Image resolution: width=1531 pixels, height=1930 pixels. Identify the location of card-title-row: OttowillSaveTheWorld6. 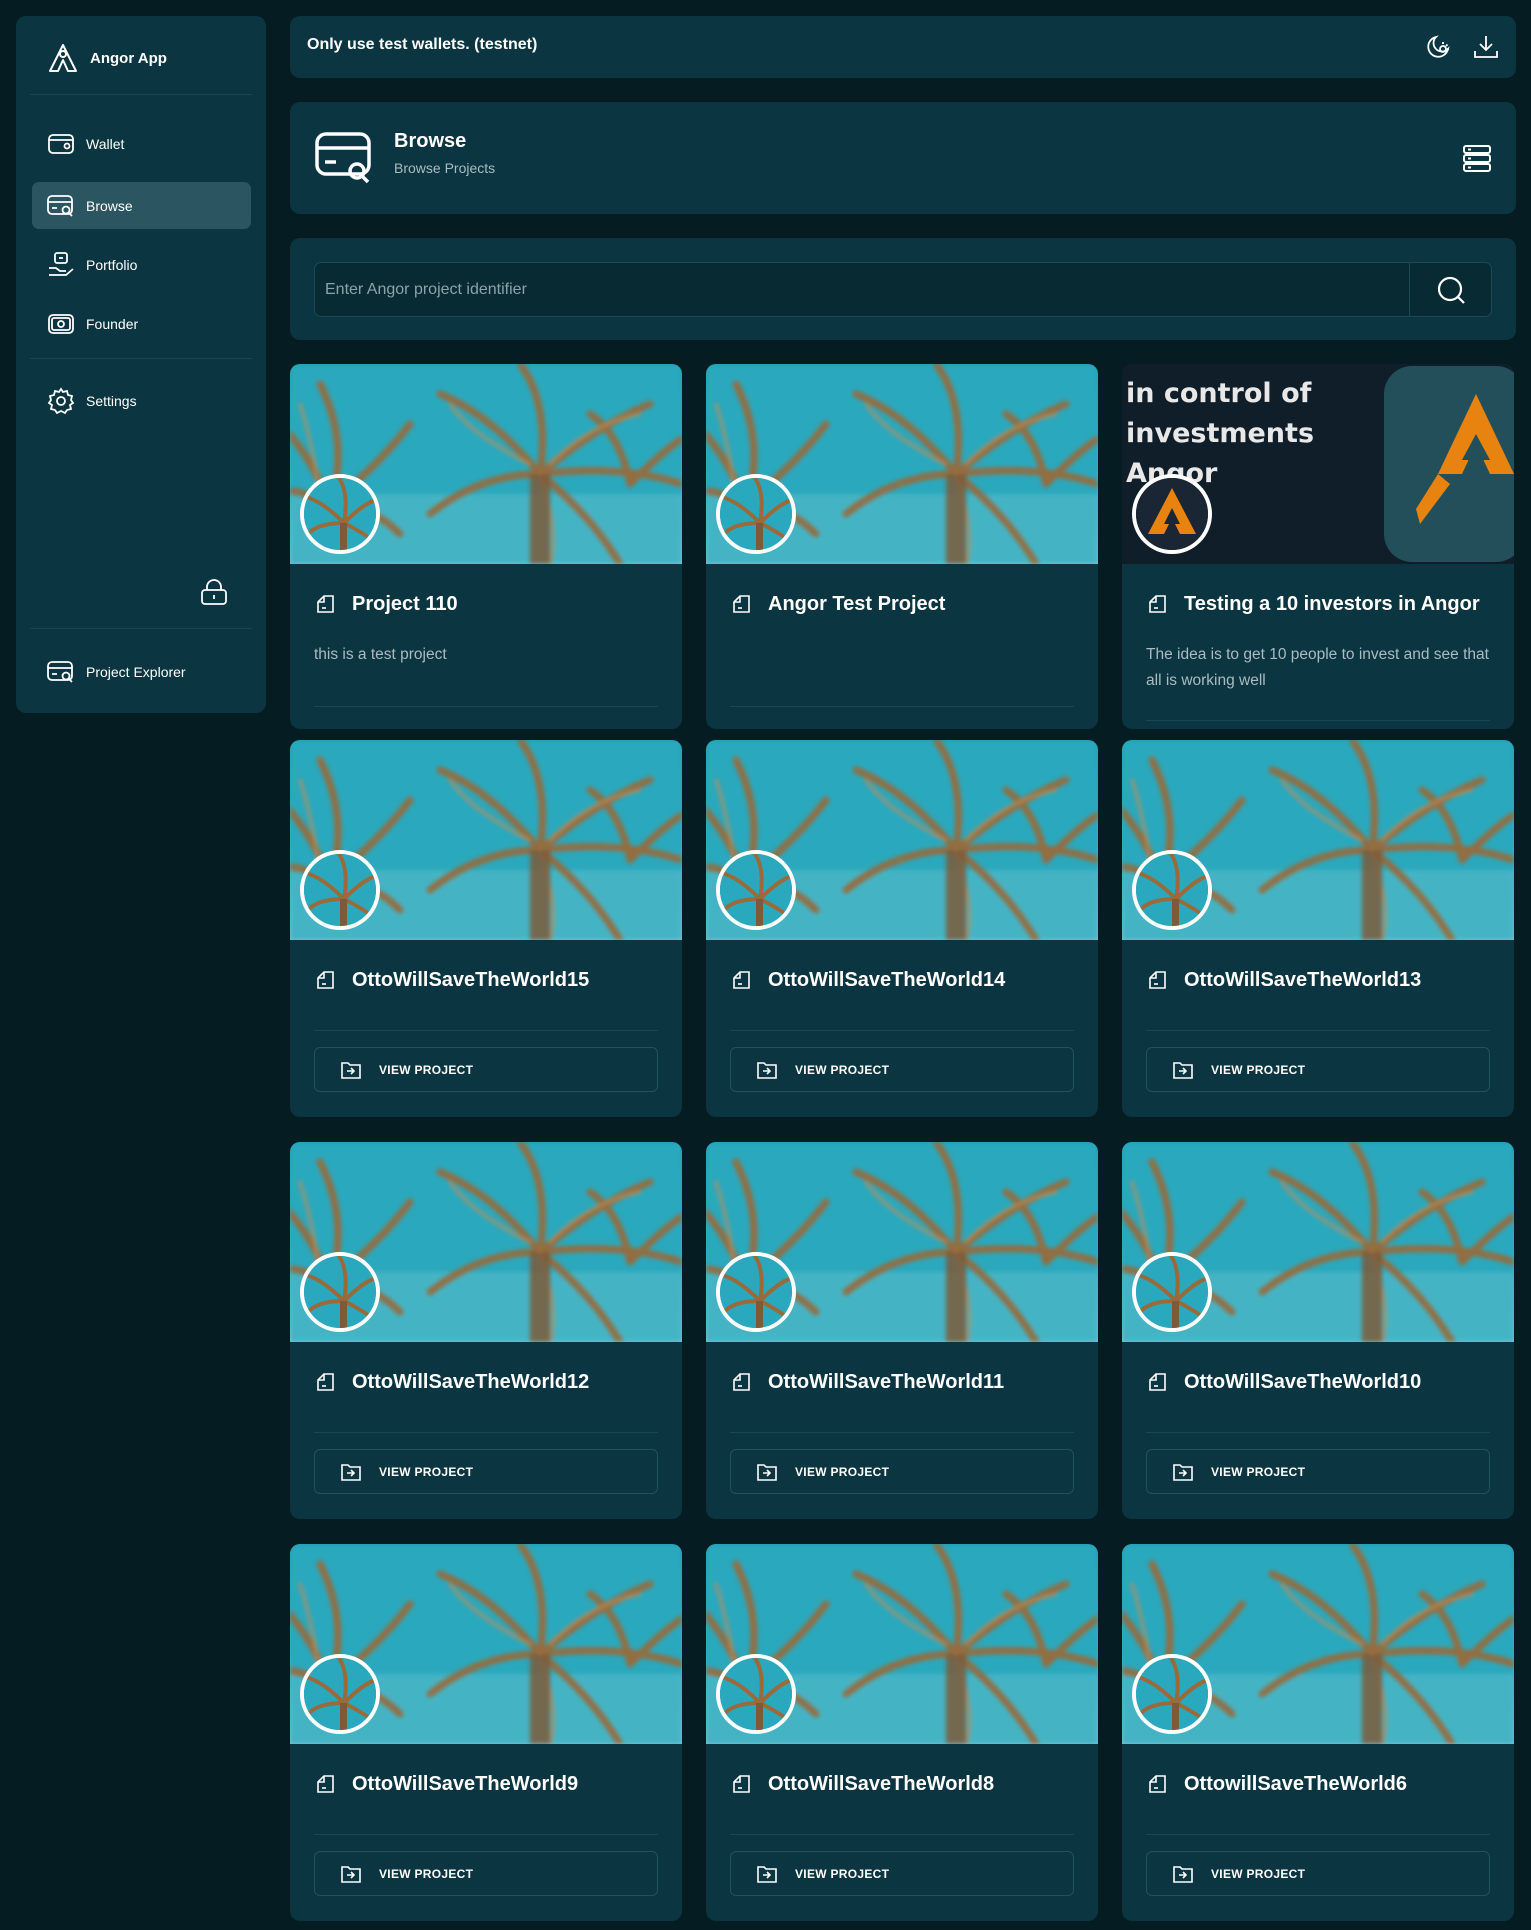
(1276, 1784).